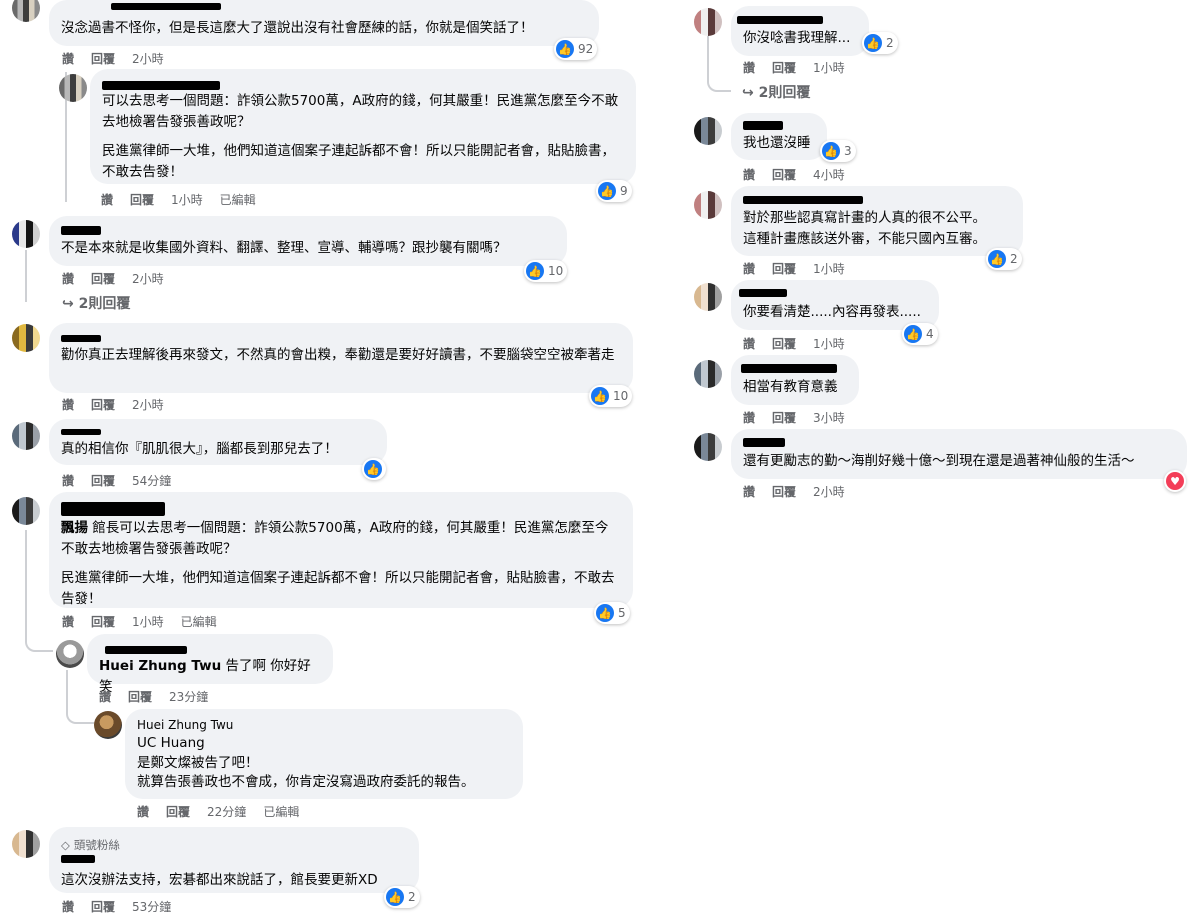 This screenshot has width=1196, height=917. Describe the element at coordinates (324, 743) in the screenshot. I see `mention-tag: UC Huang` at that location.